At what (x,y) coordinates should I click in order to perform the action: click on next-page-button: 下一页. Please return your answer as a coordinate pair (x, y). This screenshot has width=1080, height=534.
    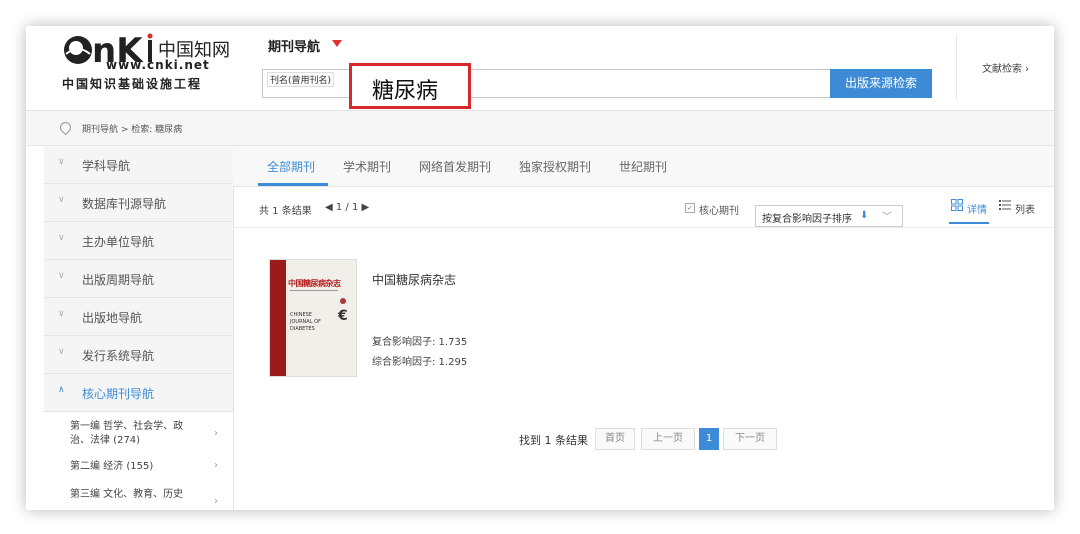
    Looking at the image, I should click on (750, 439).